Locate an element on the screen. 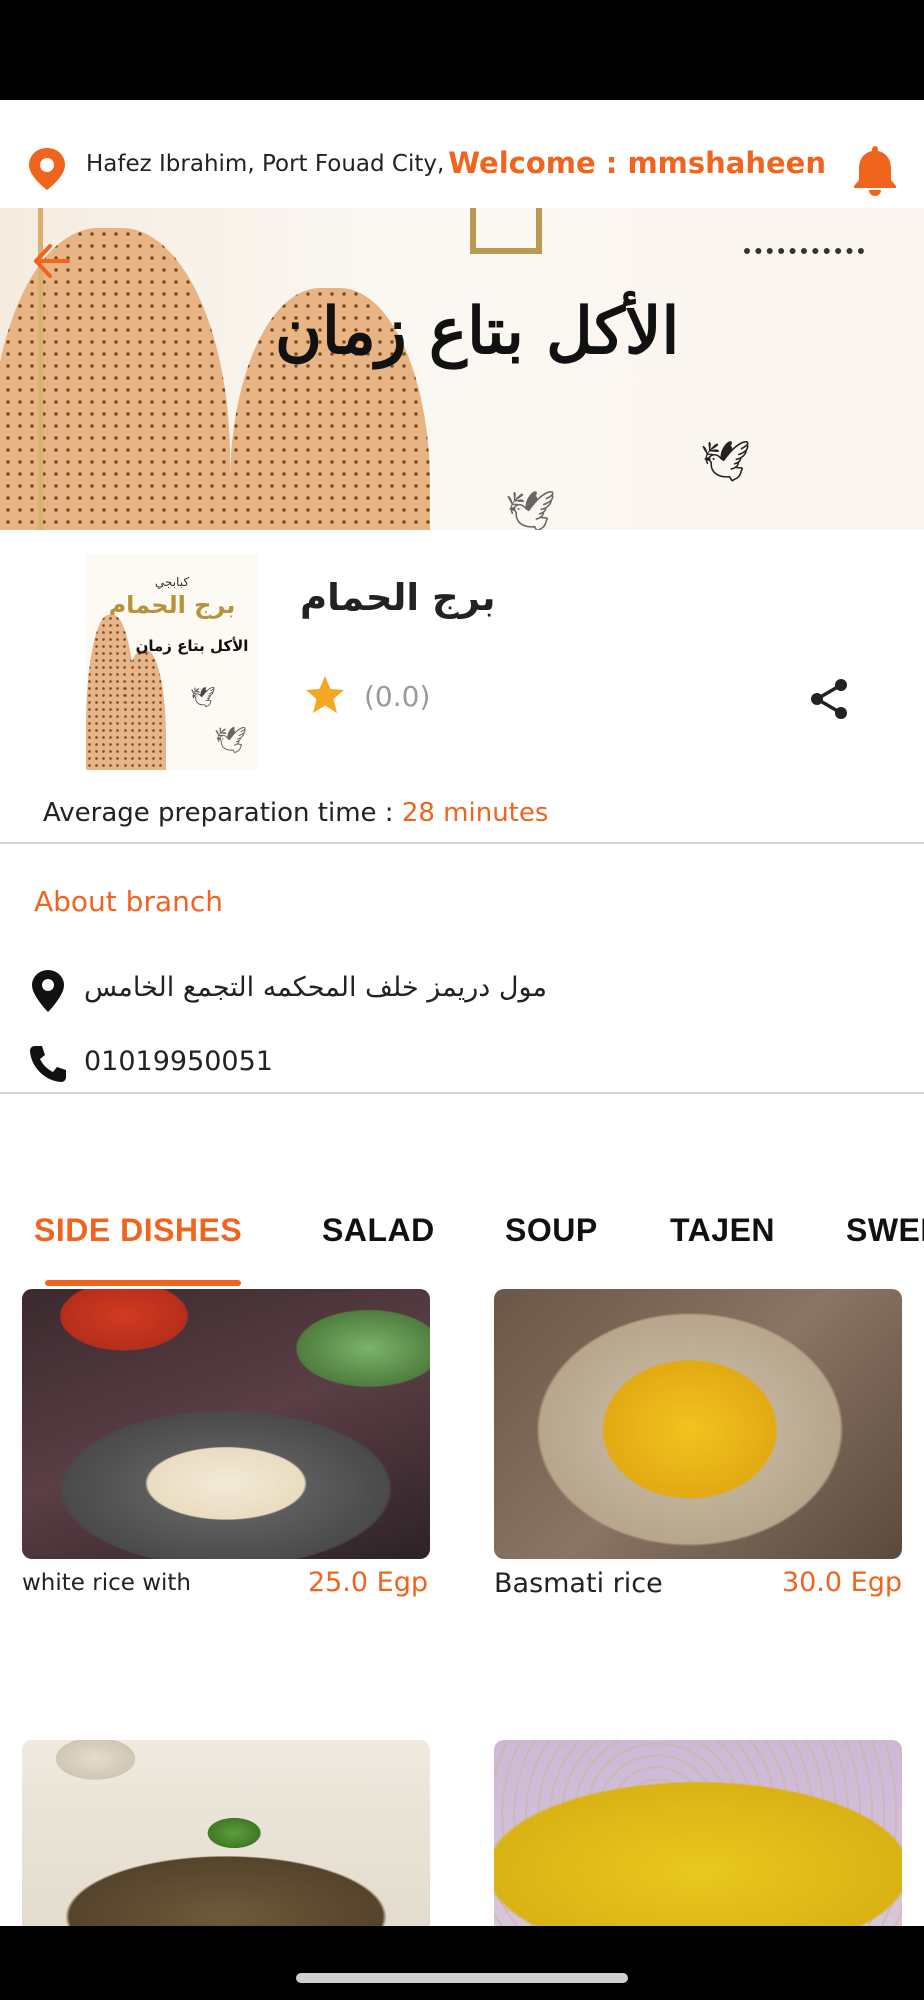 The width and height of the screenshot is (924, 2000). prep-label: Average preparation time : is located at coordinates (222, 813).